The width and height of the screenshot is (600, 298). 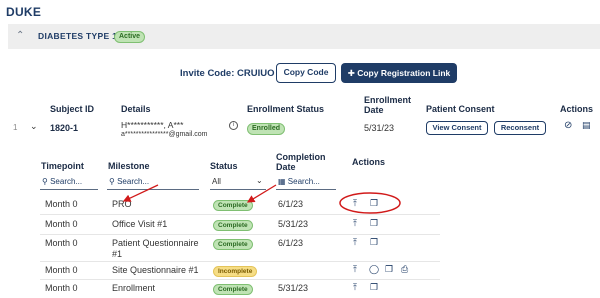 I want to click on annotation-overlay, so click(x=261, y=199).